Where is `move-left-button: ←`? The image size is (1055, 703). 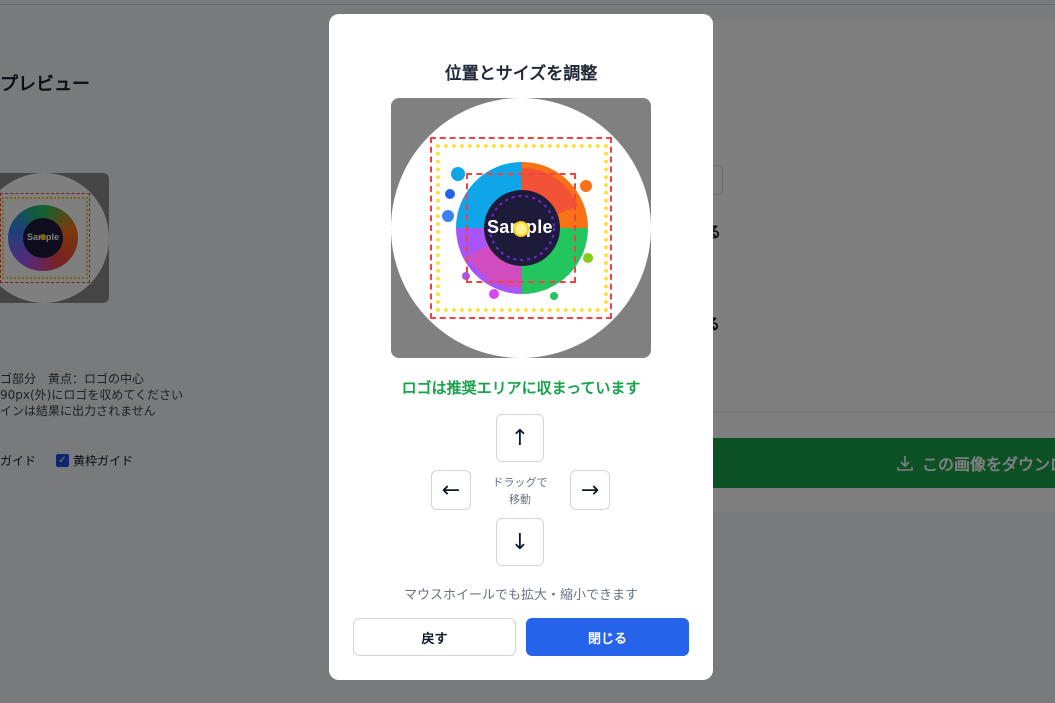 move-left-button: ← is located at coordinates (451, 490).